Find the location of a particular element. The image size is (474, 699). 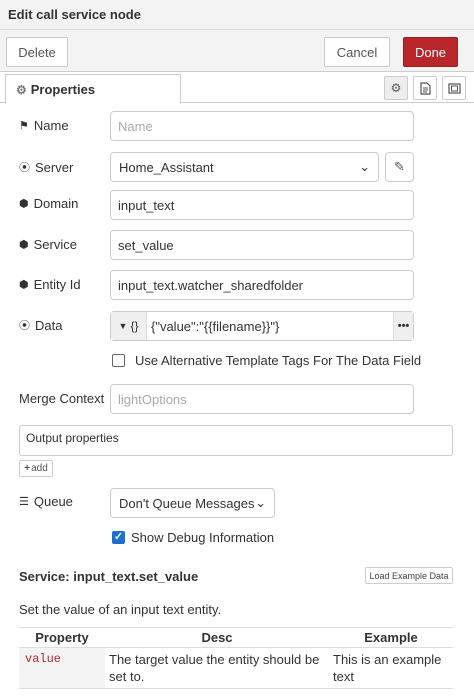

appearance-tab-icon is located at coordinates (454, 88).